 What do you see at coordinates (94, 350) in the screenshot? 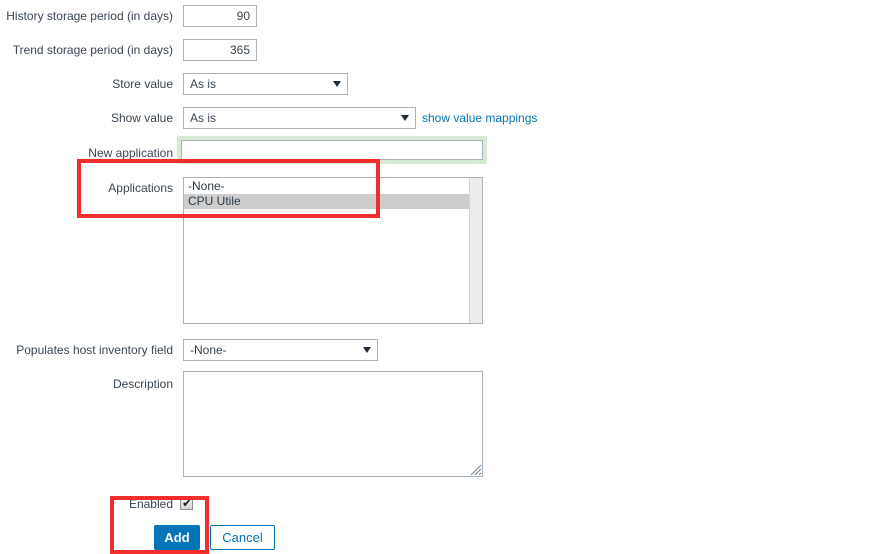
I see `host-inventory-label: Populates host inventory field` at bounding box center [94, 350].